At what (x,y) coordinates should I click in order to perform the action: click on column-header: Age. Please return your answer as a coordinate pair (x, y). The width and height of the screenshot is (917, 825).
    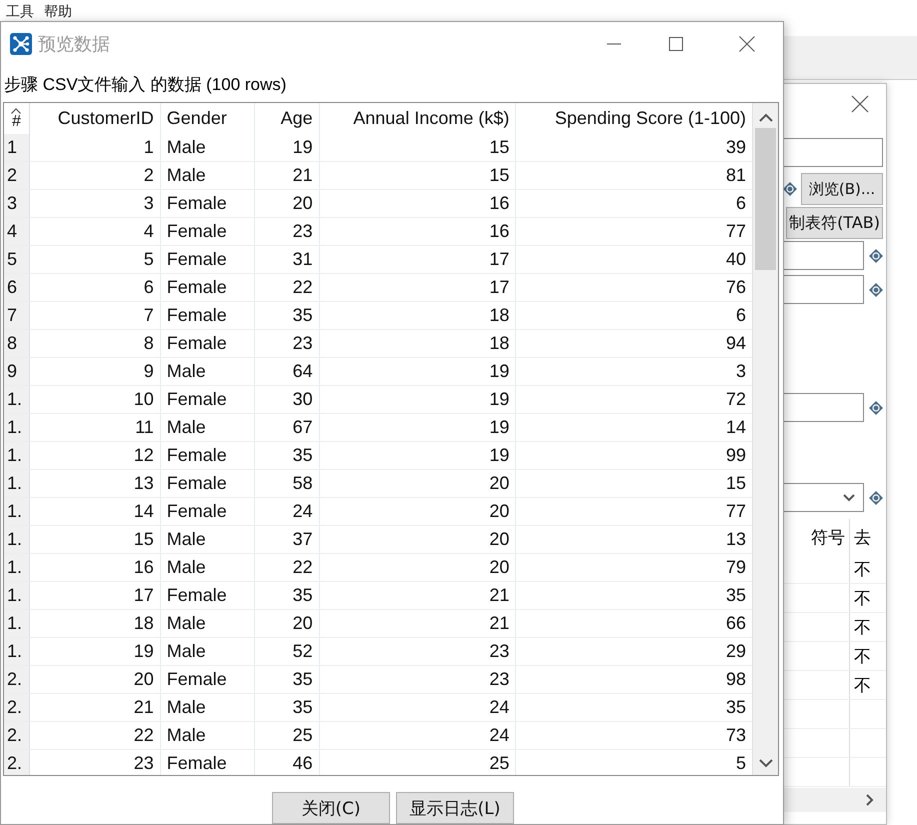
    Looking at the image, I should click on (287, 118).